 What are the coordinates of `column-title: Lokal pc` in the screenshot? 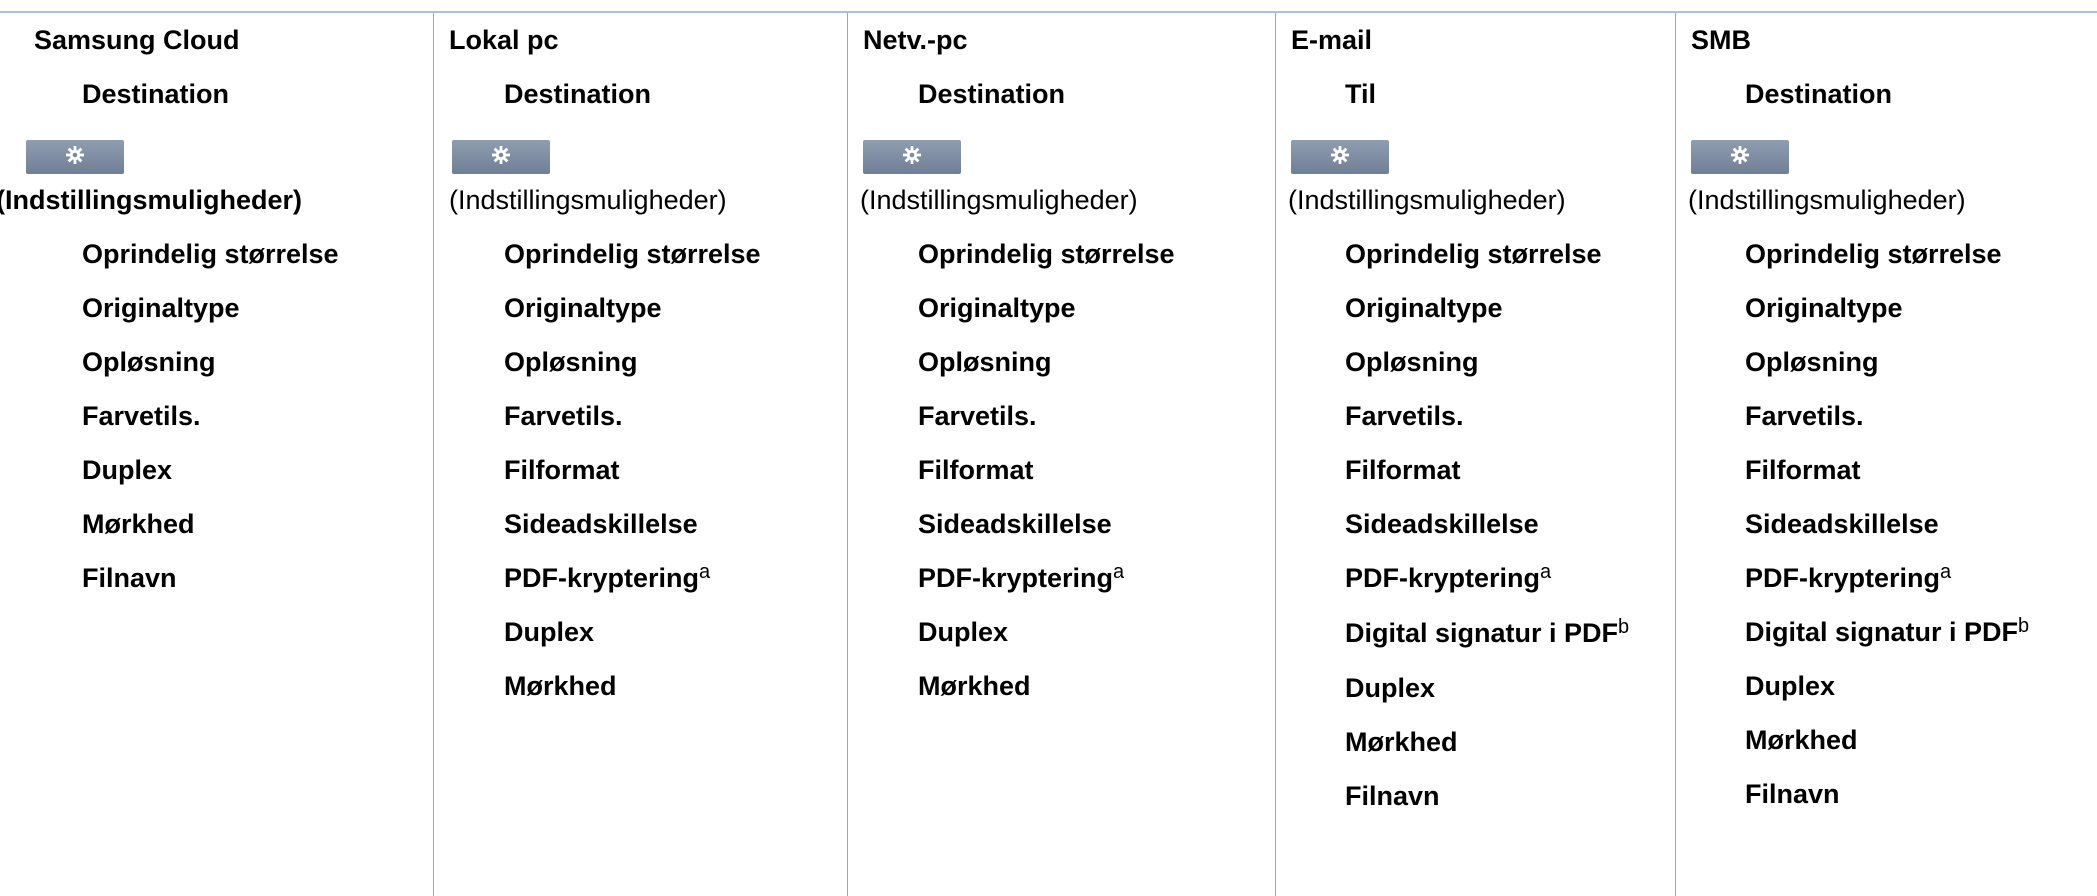 It's located at (504, 40).